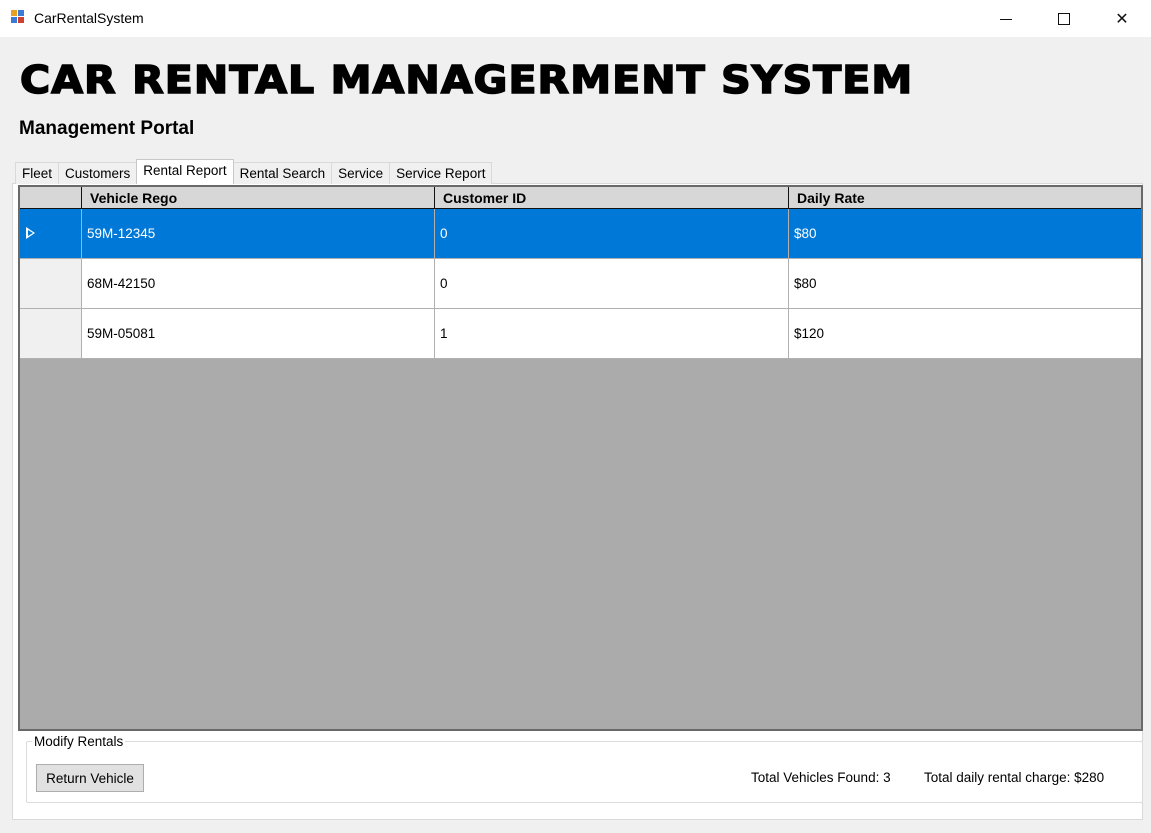  I want to click on table-row: 59M-05081 1 $120, so click(580, 334).